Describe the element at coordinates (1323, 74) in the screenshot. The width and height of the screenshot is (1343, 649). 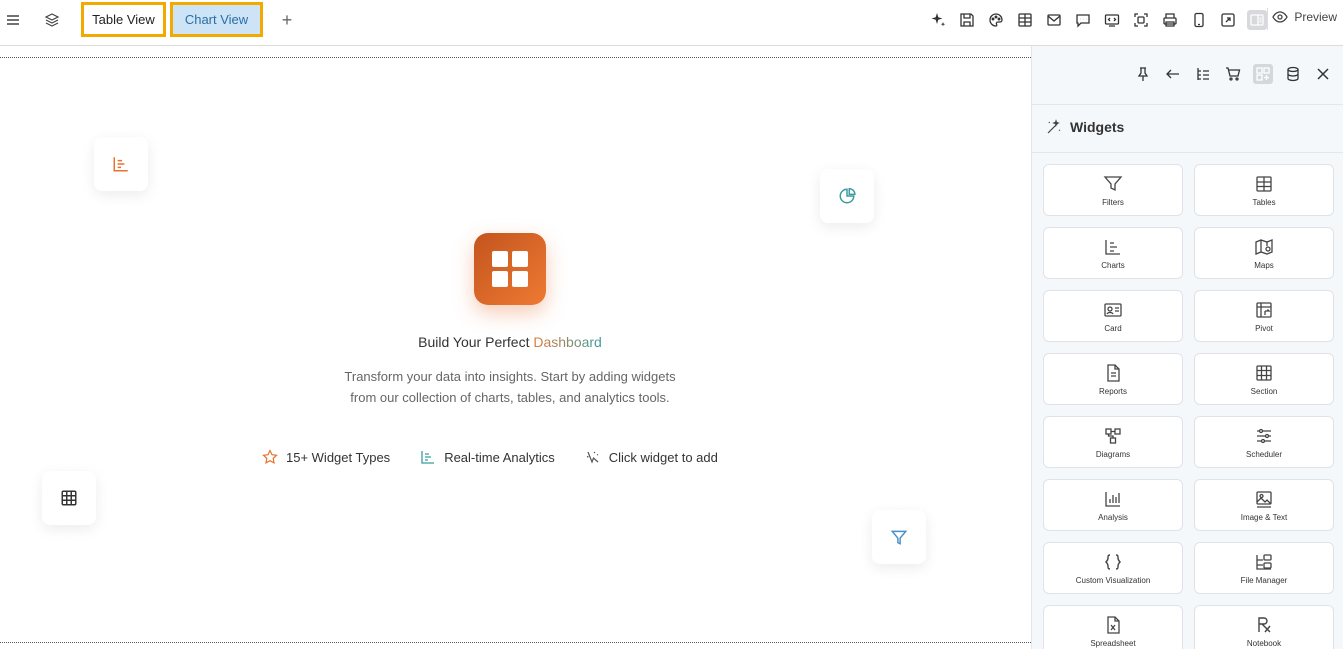
I see `close-icon` at that location.